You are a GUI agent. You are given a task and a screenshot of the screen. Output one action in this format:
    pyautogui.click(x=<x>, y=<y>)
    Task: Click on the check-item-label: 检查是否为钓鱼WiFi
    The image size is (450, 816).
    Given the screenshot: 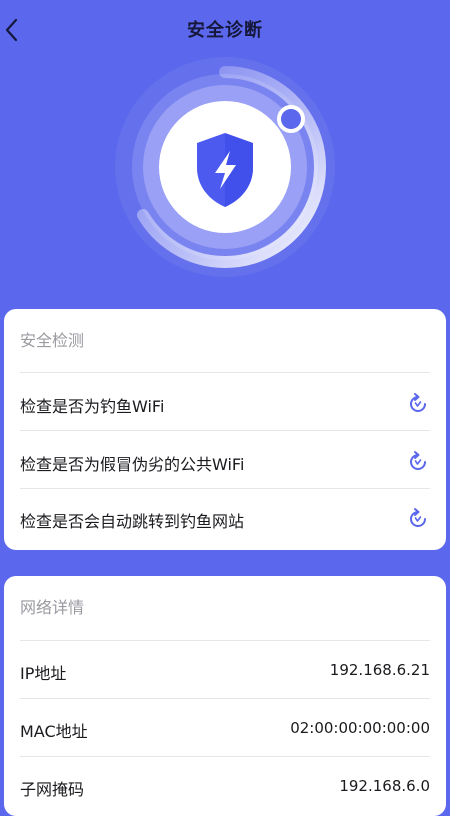 What is the action you would take?
    pyautogui.click(x=92, y=406)
    